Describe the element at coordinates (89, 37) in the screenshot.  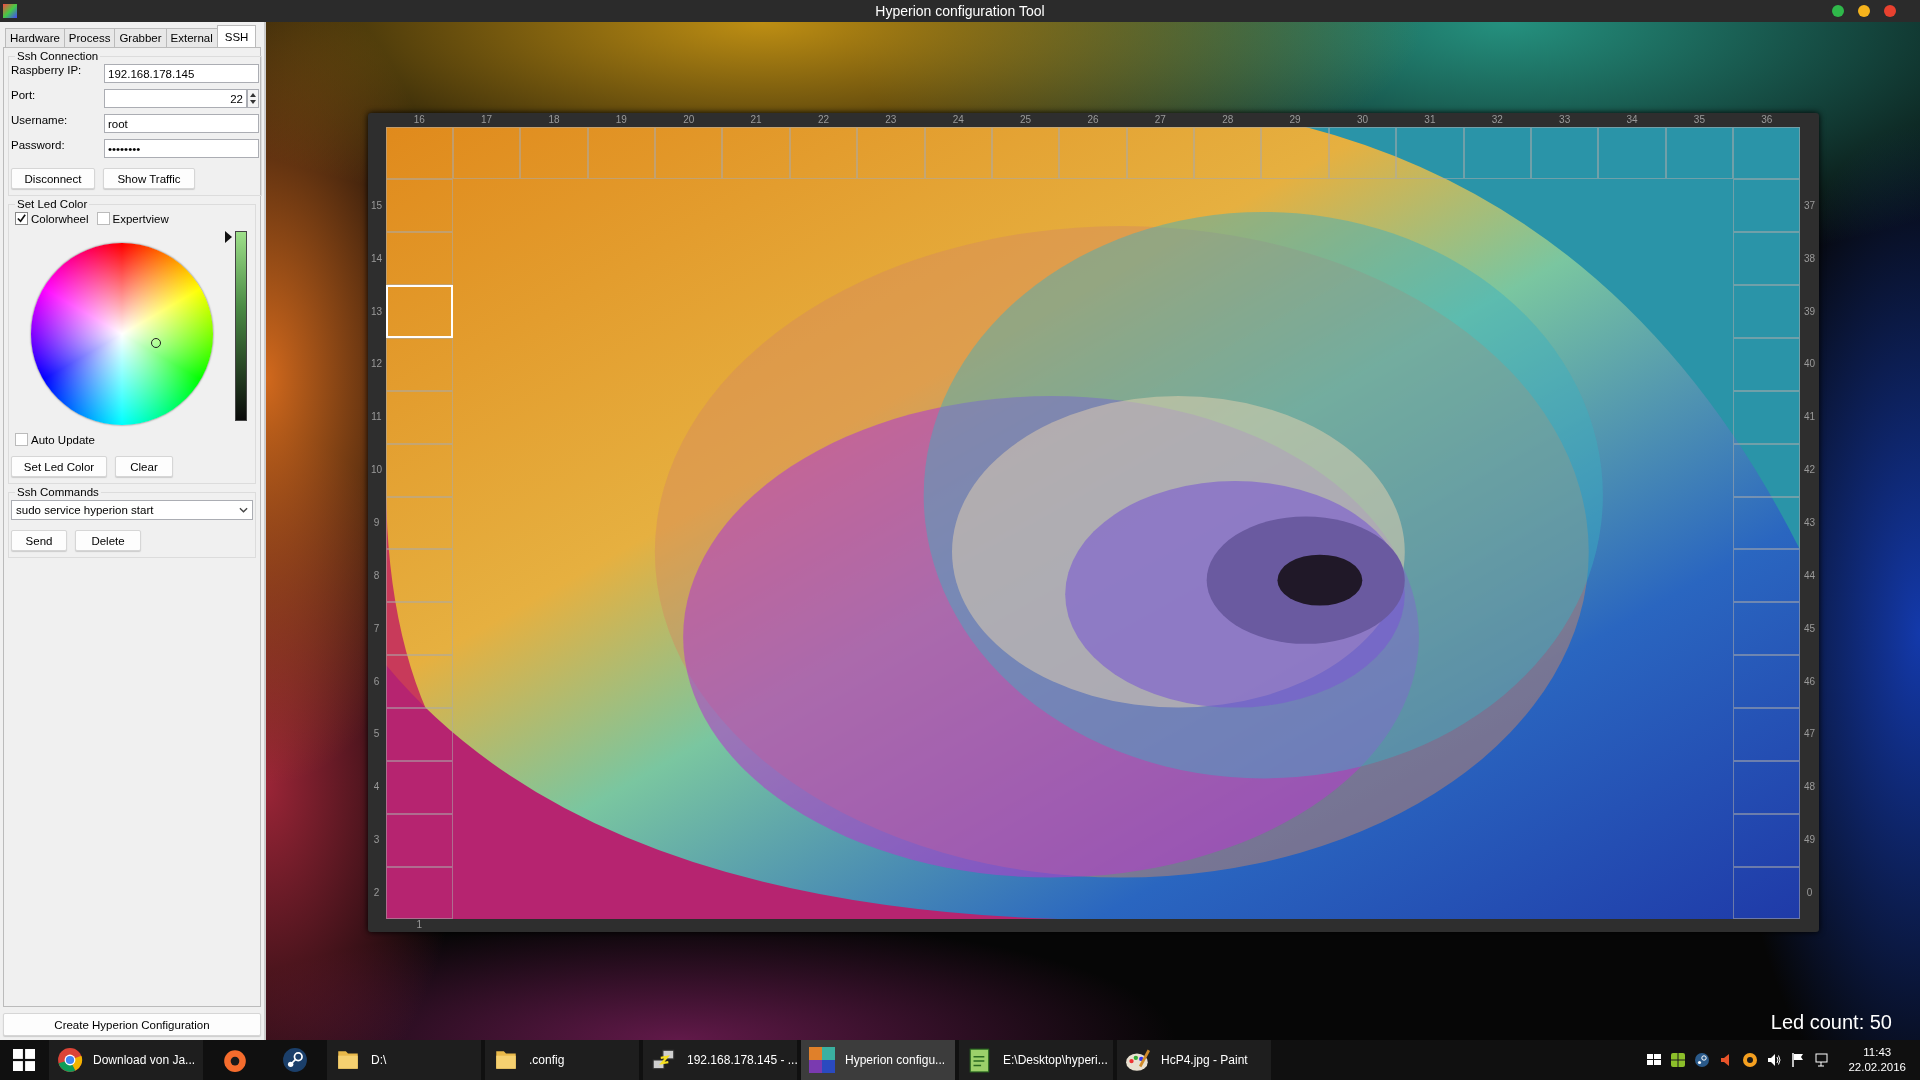
I see `tab: Process` at that location.